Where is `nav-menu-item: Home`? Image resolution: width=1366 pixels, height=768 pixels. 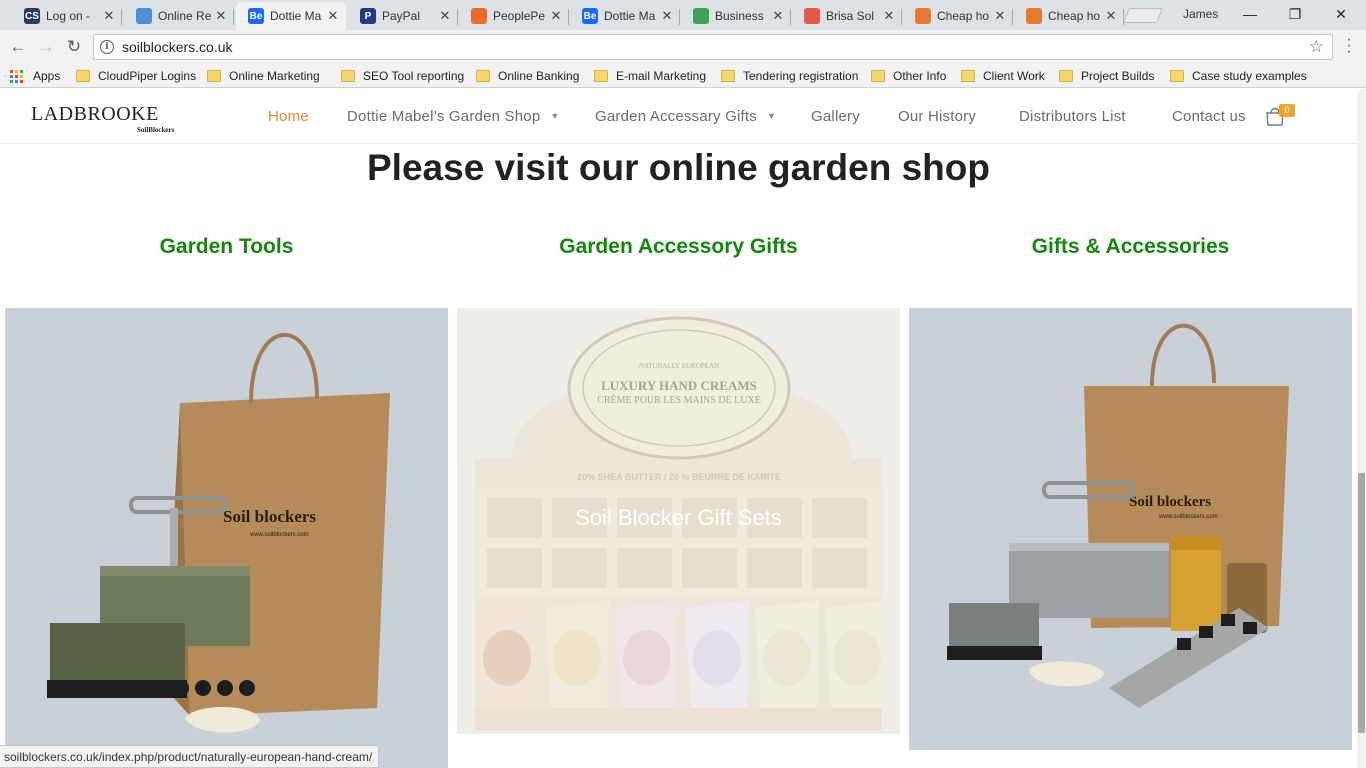 nav-menu-item: Home is located at coordinates (288, 116).